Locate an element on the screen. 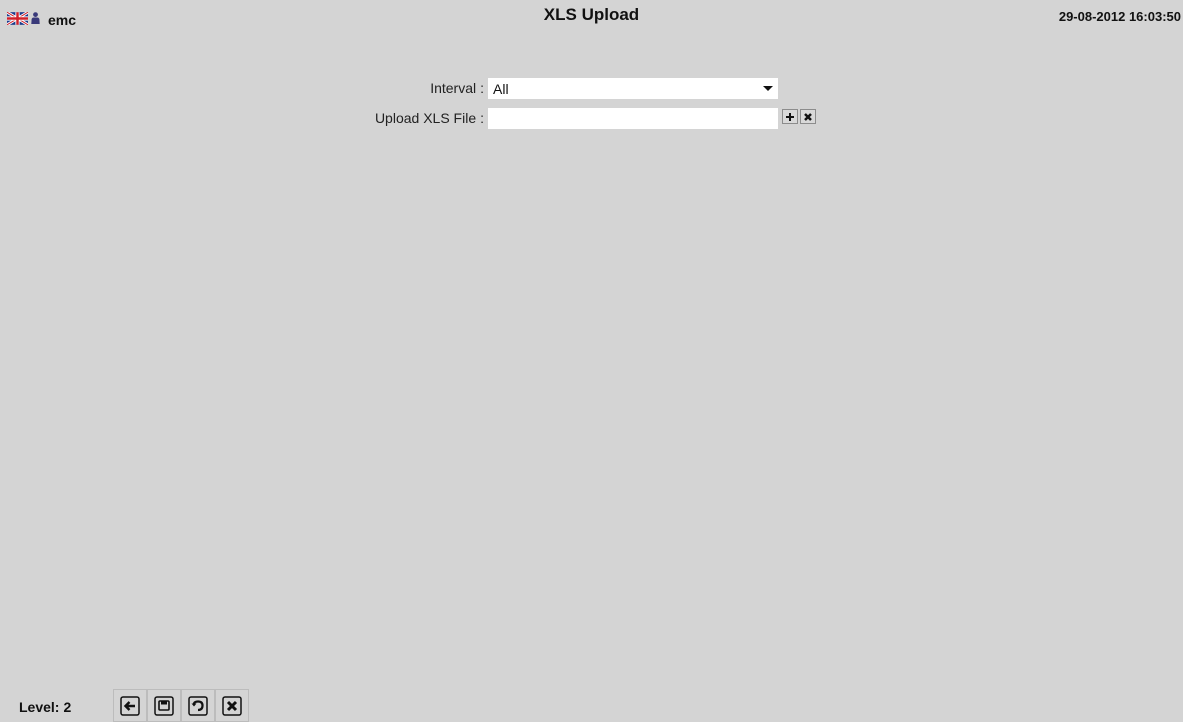 This screenshot has height=722, width=1187. save-button is located at coordinates (164, 705).